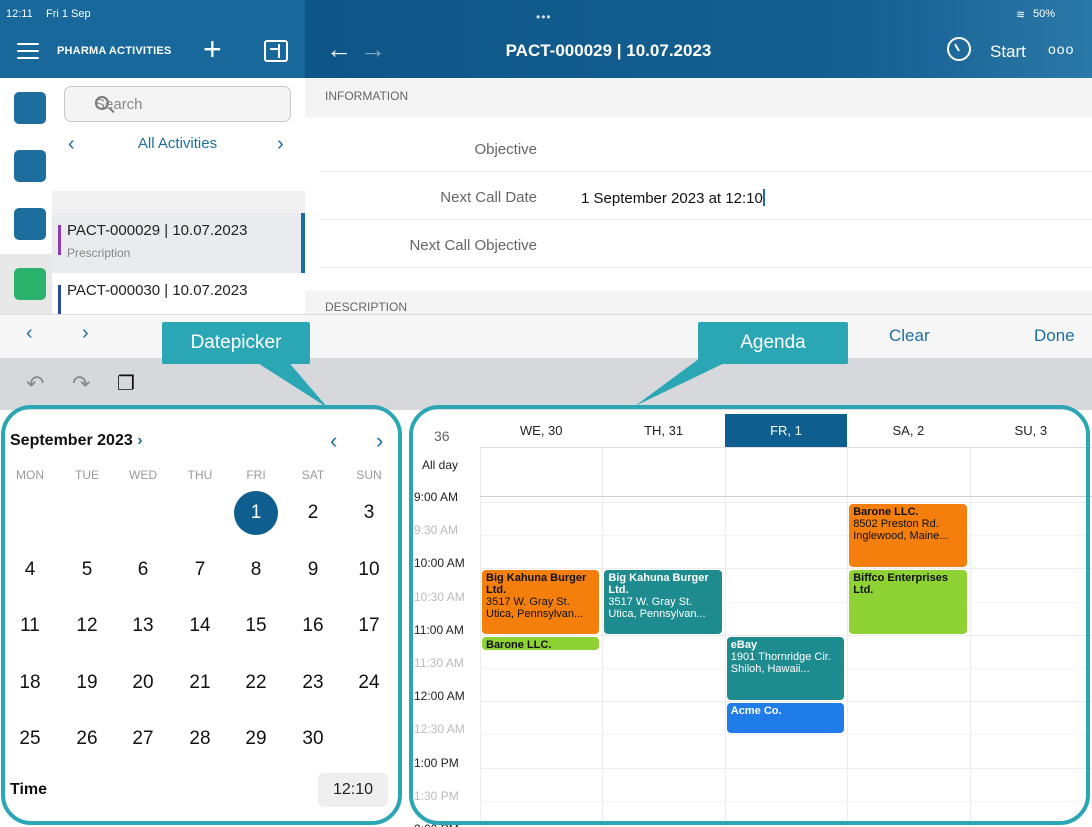  I want to click on calendar-day: 6, so click(143, 570).